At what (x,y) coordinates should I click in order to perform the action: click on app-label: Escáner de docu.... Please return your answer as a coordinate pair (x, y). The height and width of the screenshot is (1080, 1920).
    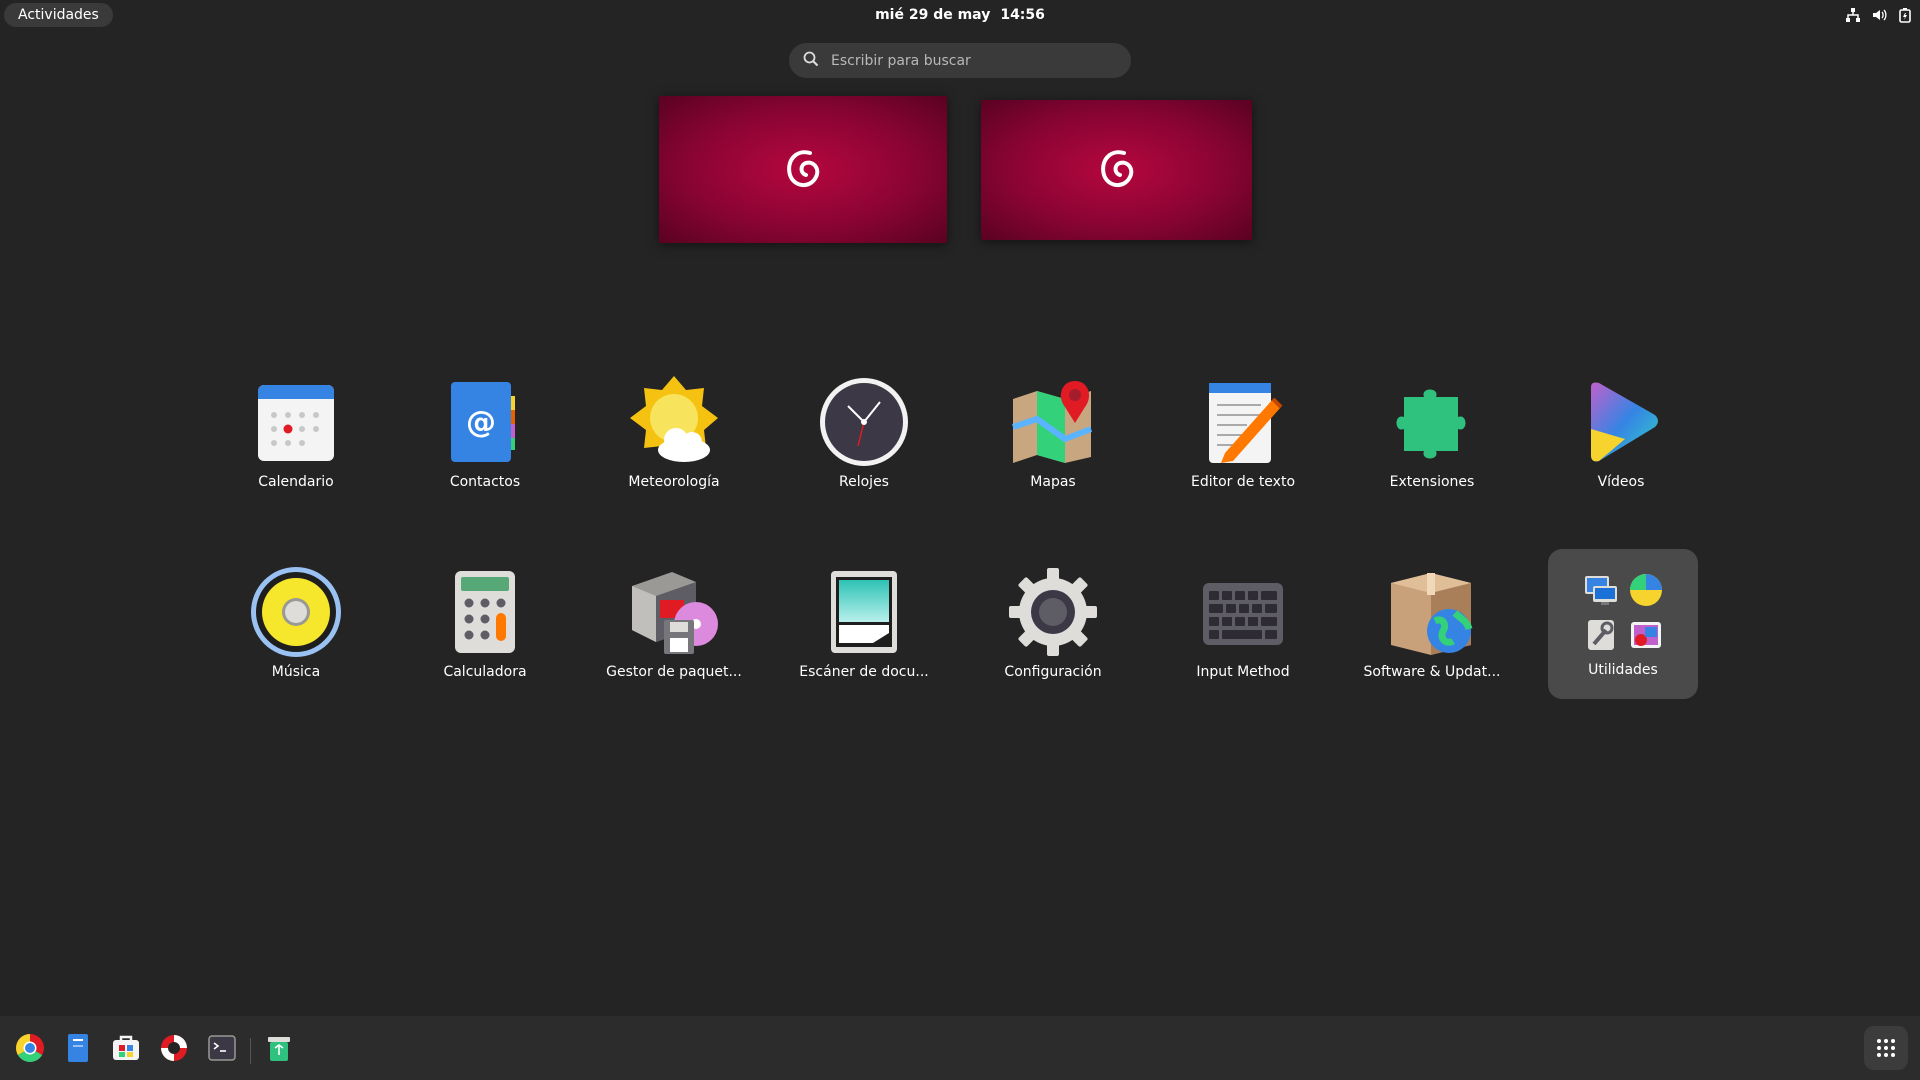
    Looking at the image, I should click on (864, 672).